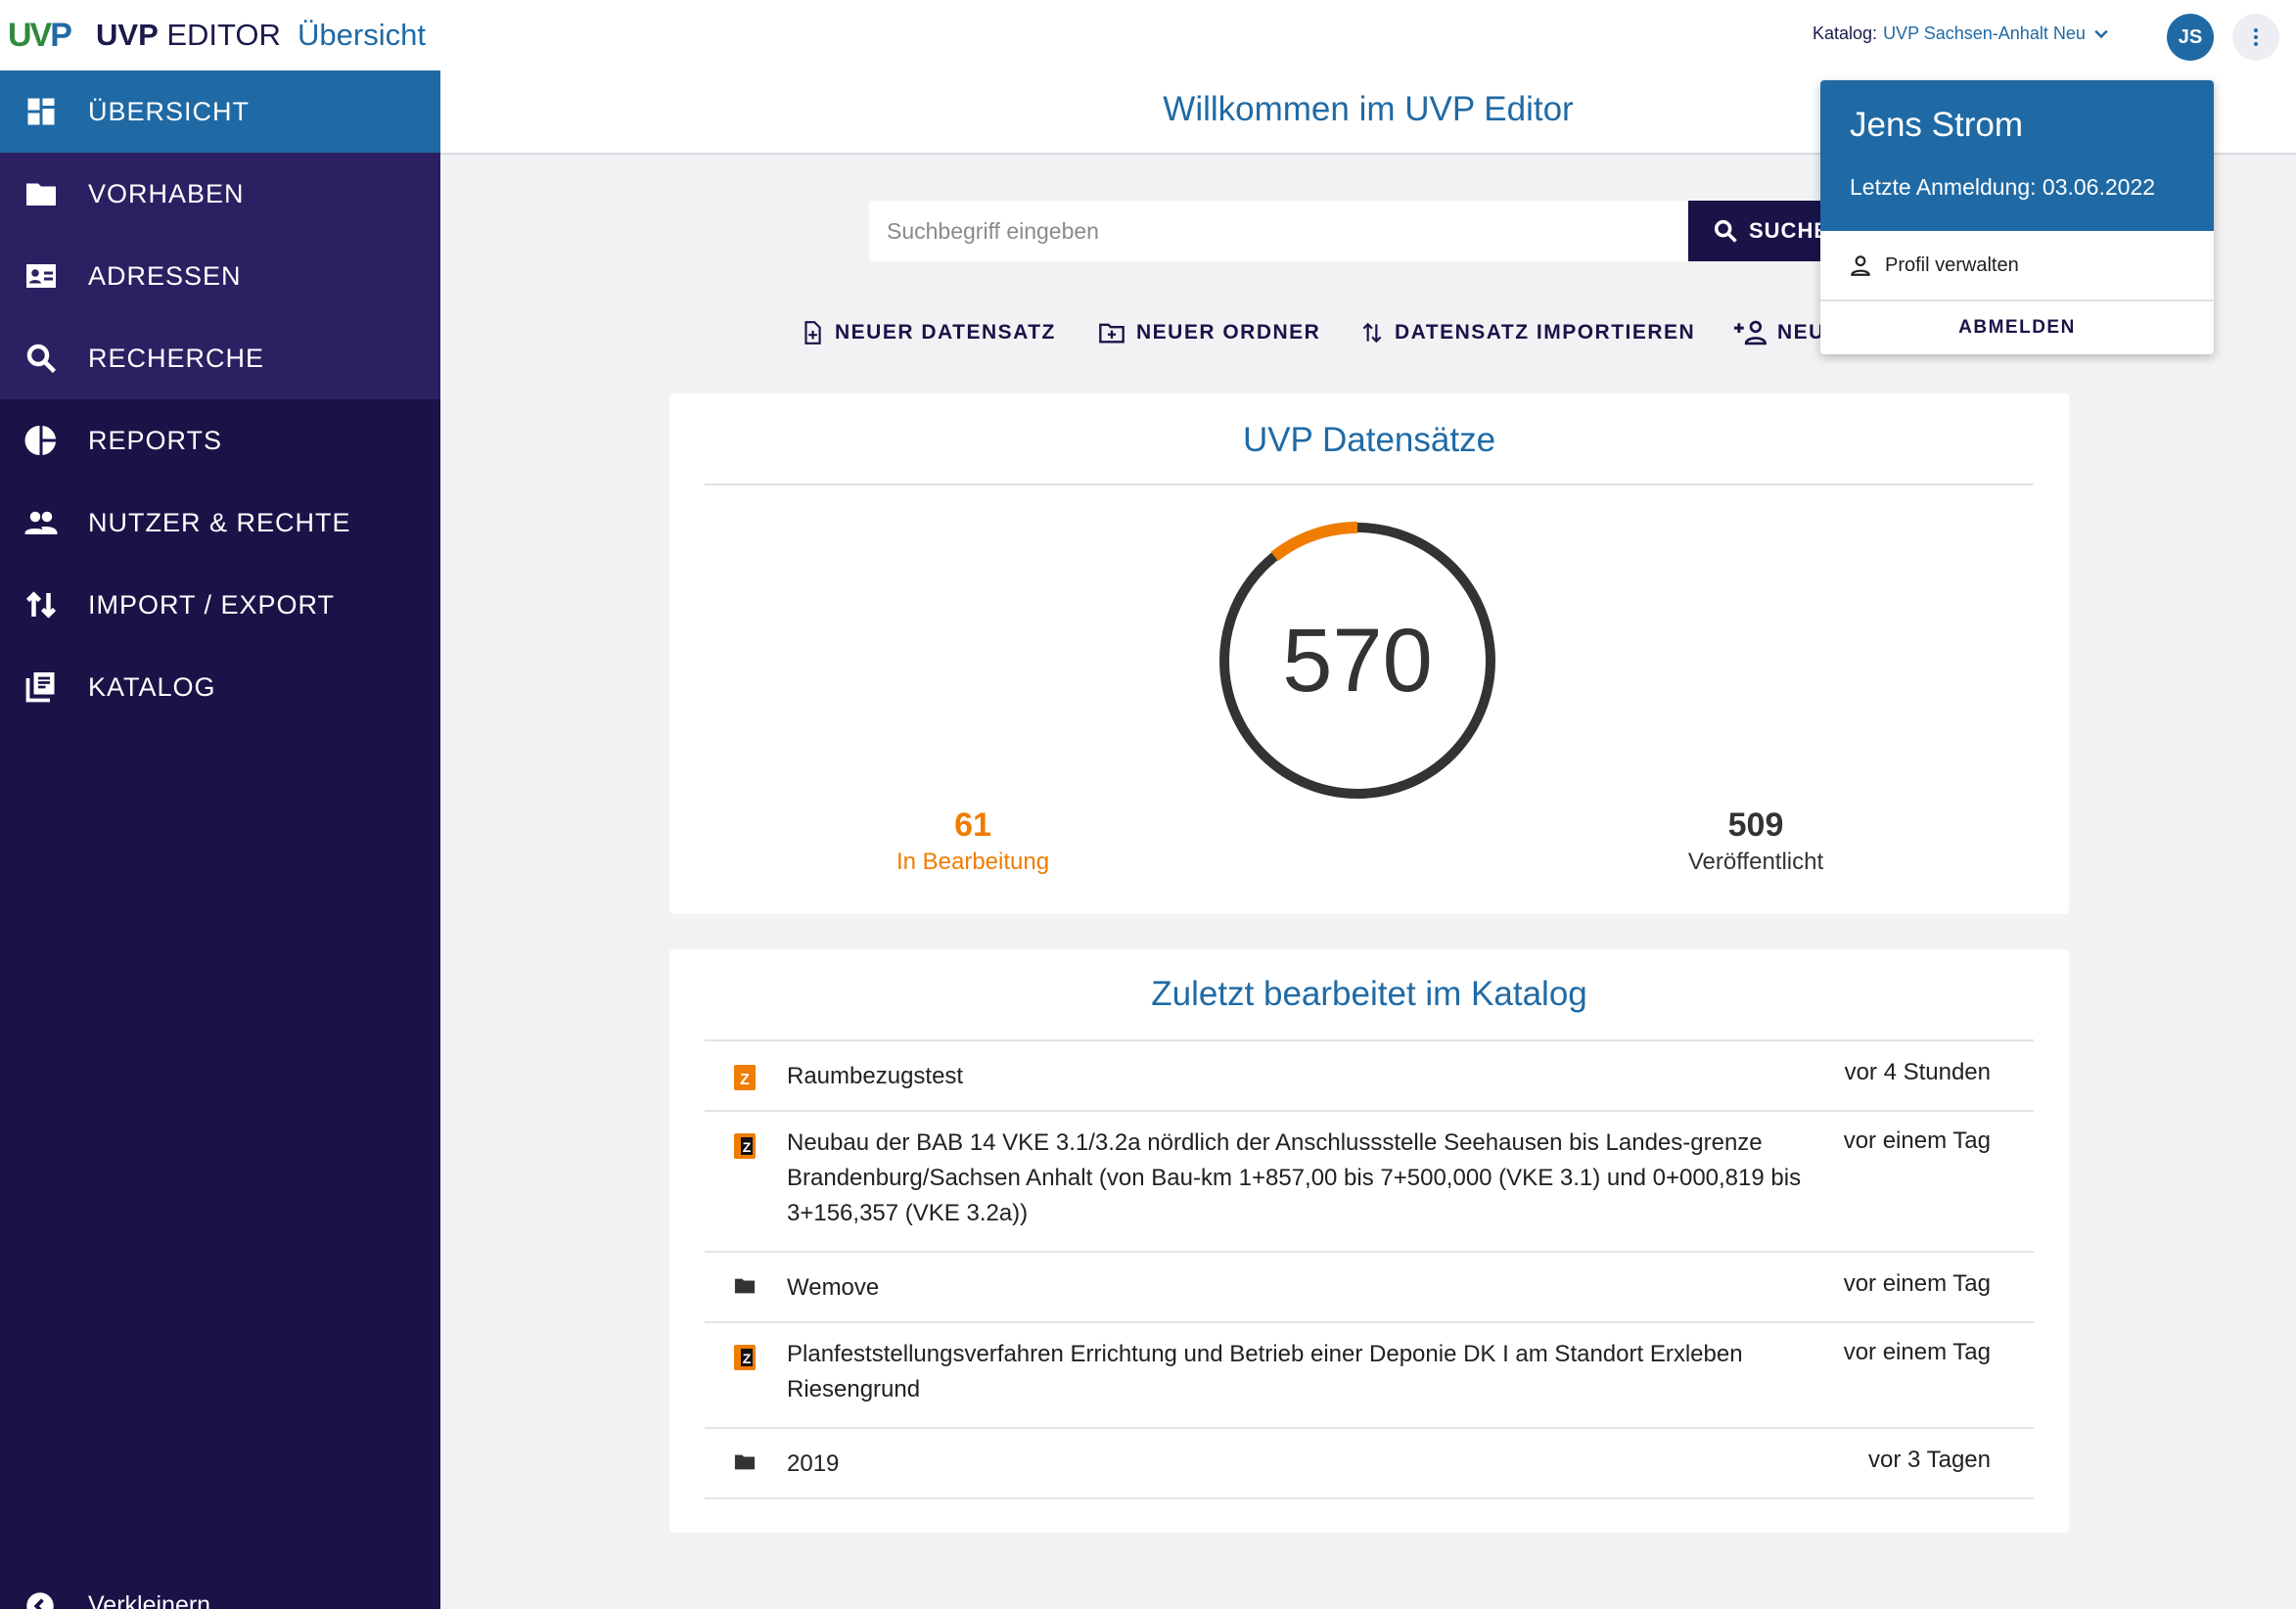  What do you see at coordinates (220, 1593) in the screenshot?
I see `collapse-sidebar-button: Verkleinern` at bounding box center [220, 1593].